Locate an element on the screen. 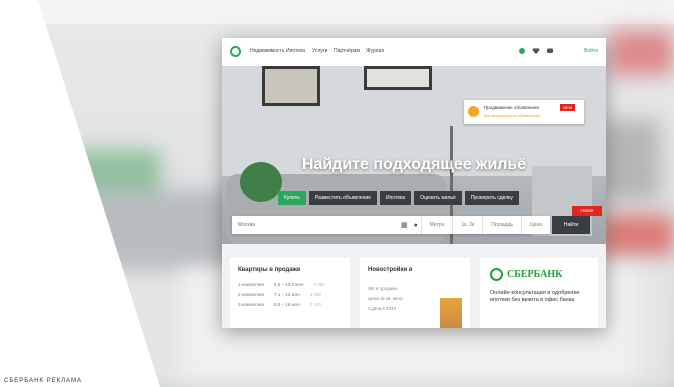  flats-row: 2-комнатная 7,1 – 13 млн 3 200 is located at coordinates (279, 294).